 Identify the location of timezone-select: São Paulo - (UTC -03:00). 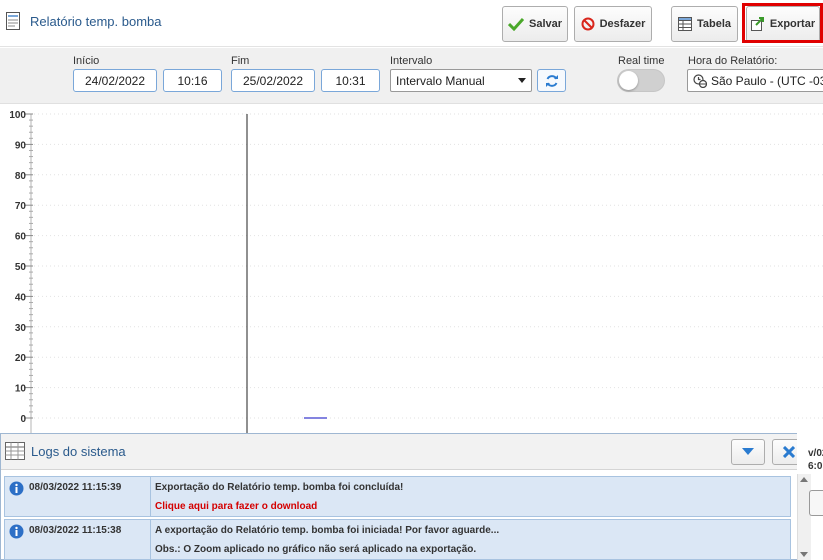
(755, 80).